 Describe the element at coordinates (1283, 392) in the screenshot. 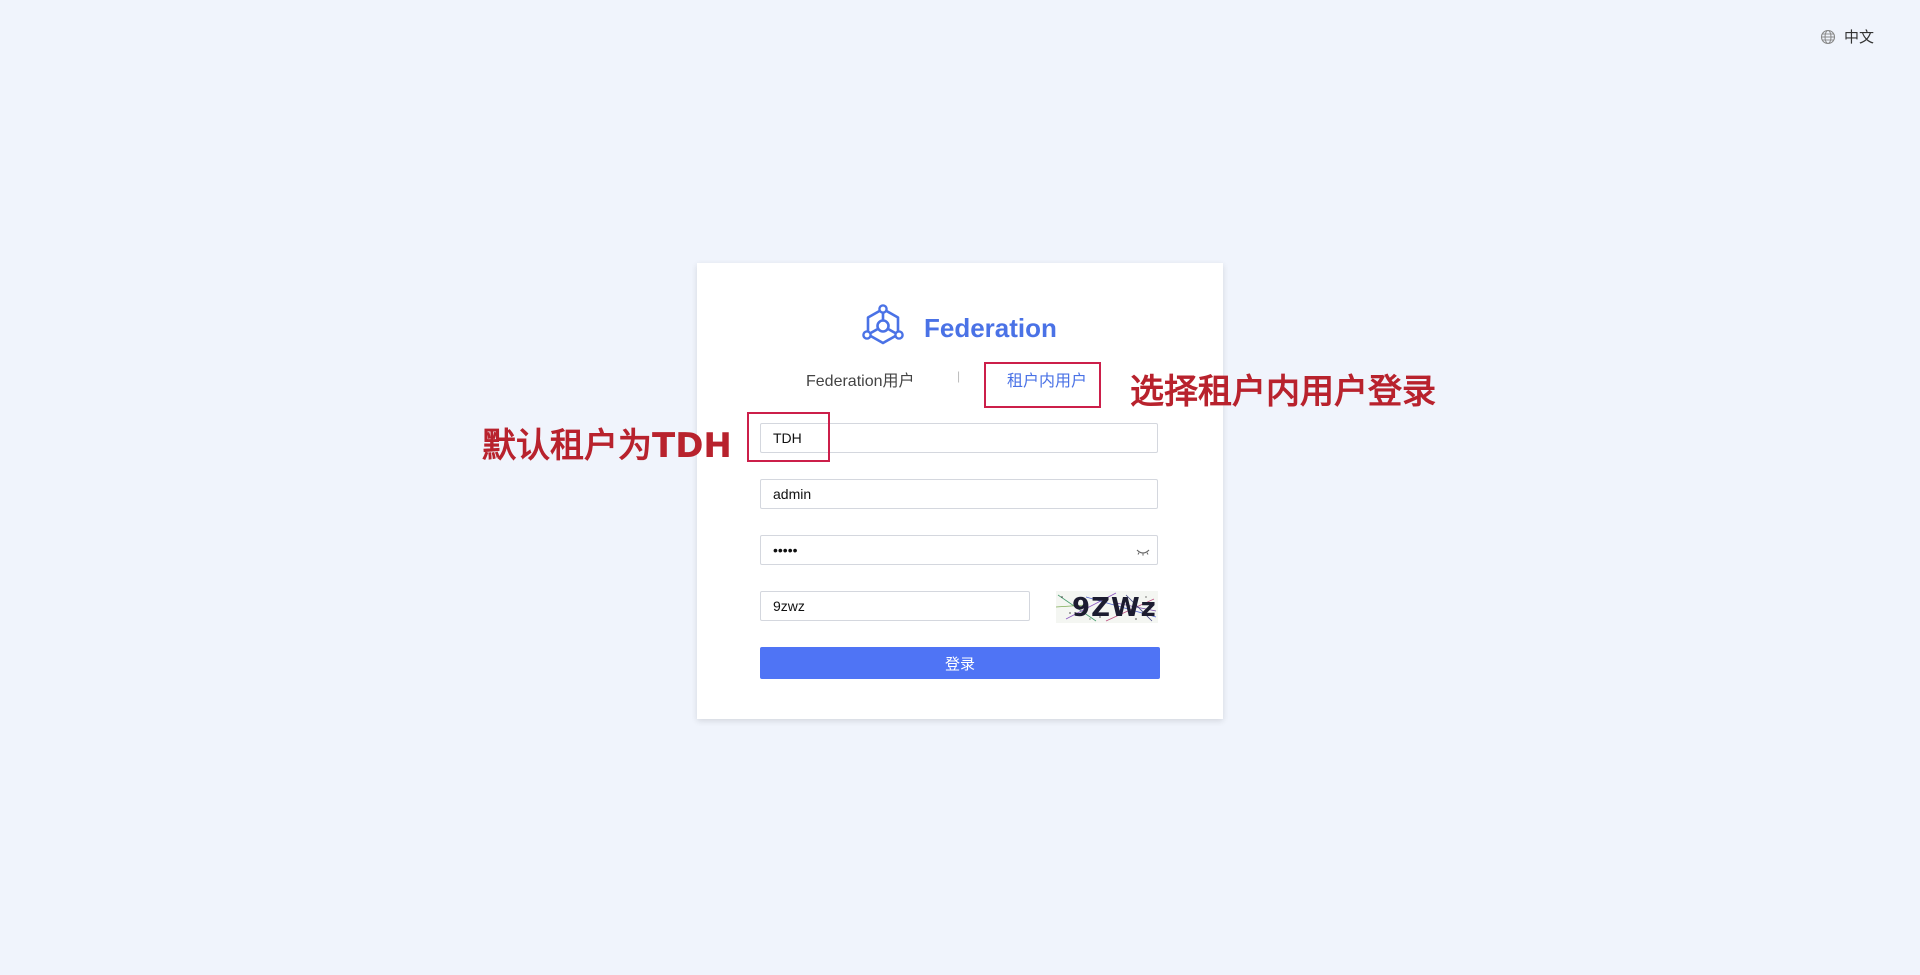

I see `annotation-tab-note: 选择租户内用户登录` at that location.